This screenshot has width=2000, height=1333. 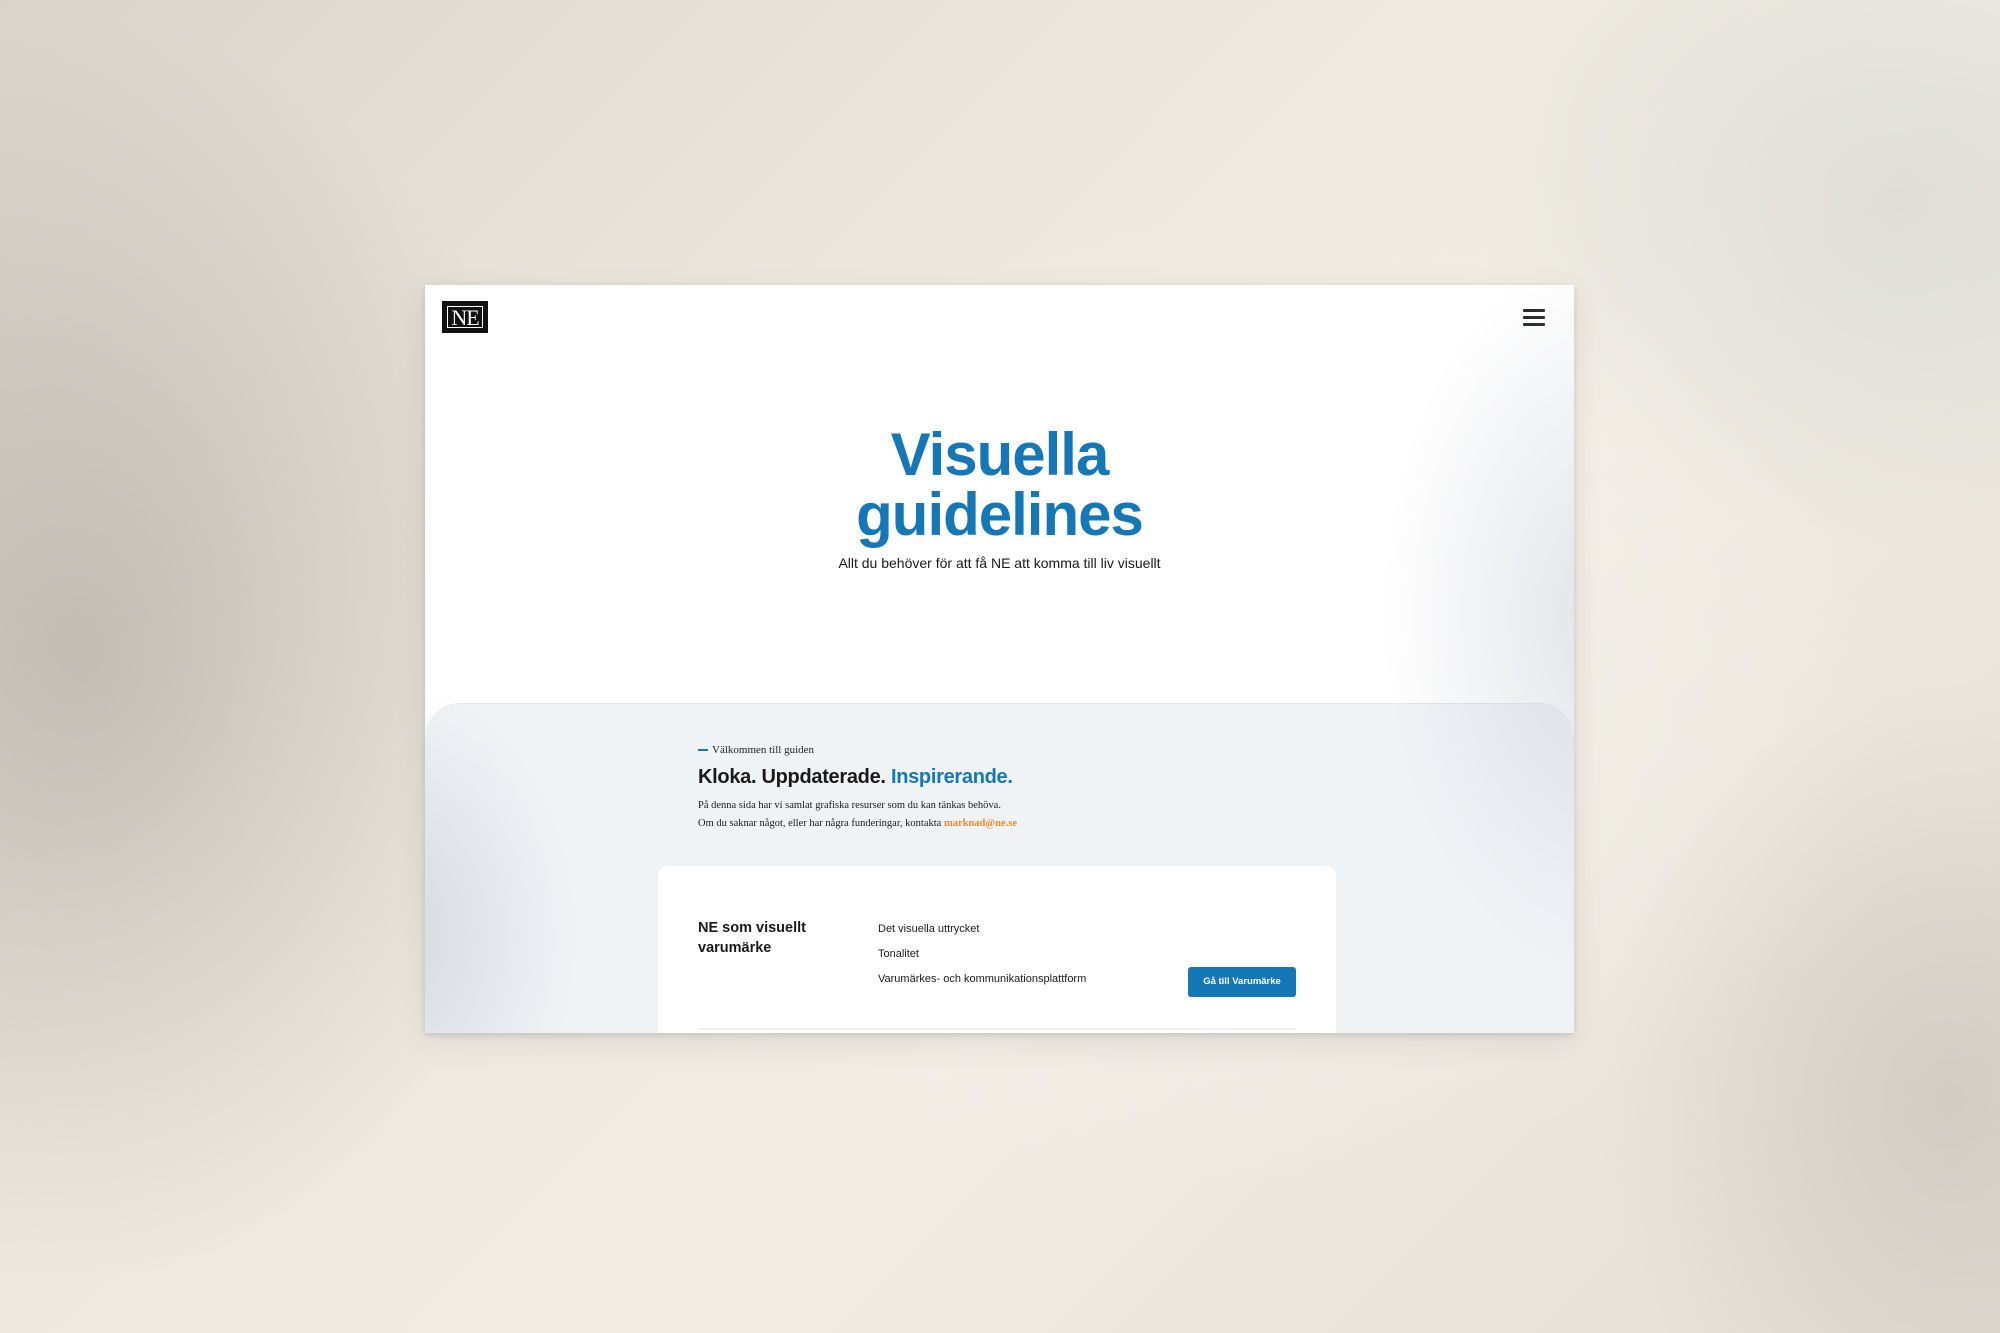 What do you see at coordinates (980, 823) in the screenshot?
I see `email-link: marknad@ne.se` at bounding box center [980, 823].